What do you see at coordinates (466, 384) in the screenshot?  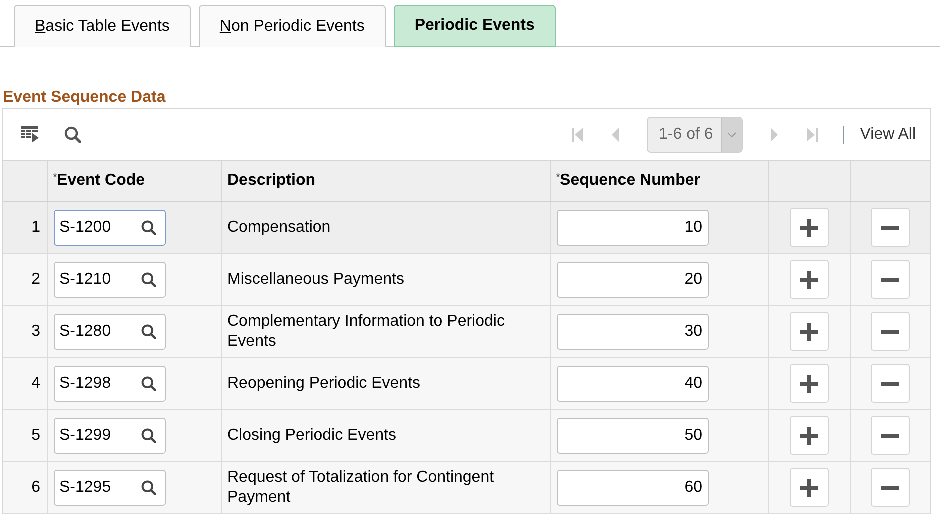 I see `table-row: 4 S-1298 Reopening Periodic Events 40` at bounding box center [466, 384].